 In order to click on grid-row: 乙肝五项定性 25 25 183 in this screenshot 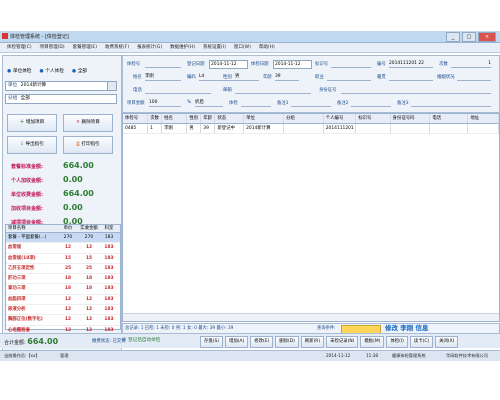, I will do `click(63, 269)`.